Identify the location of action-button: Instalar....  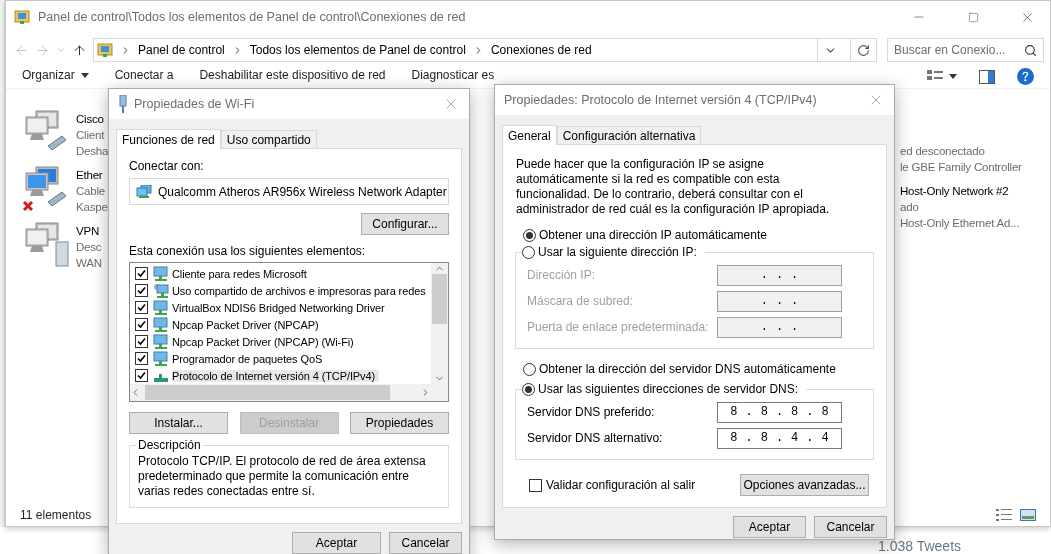
(178, 423).